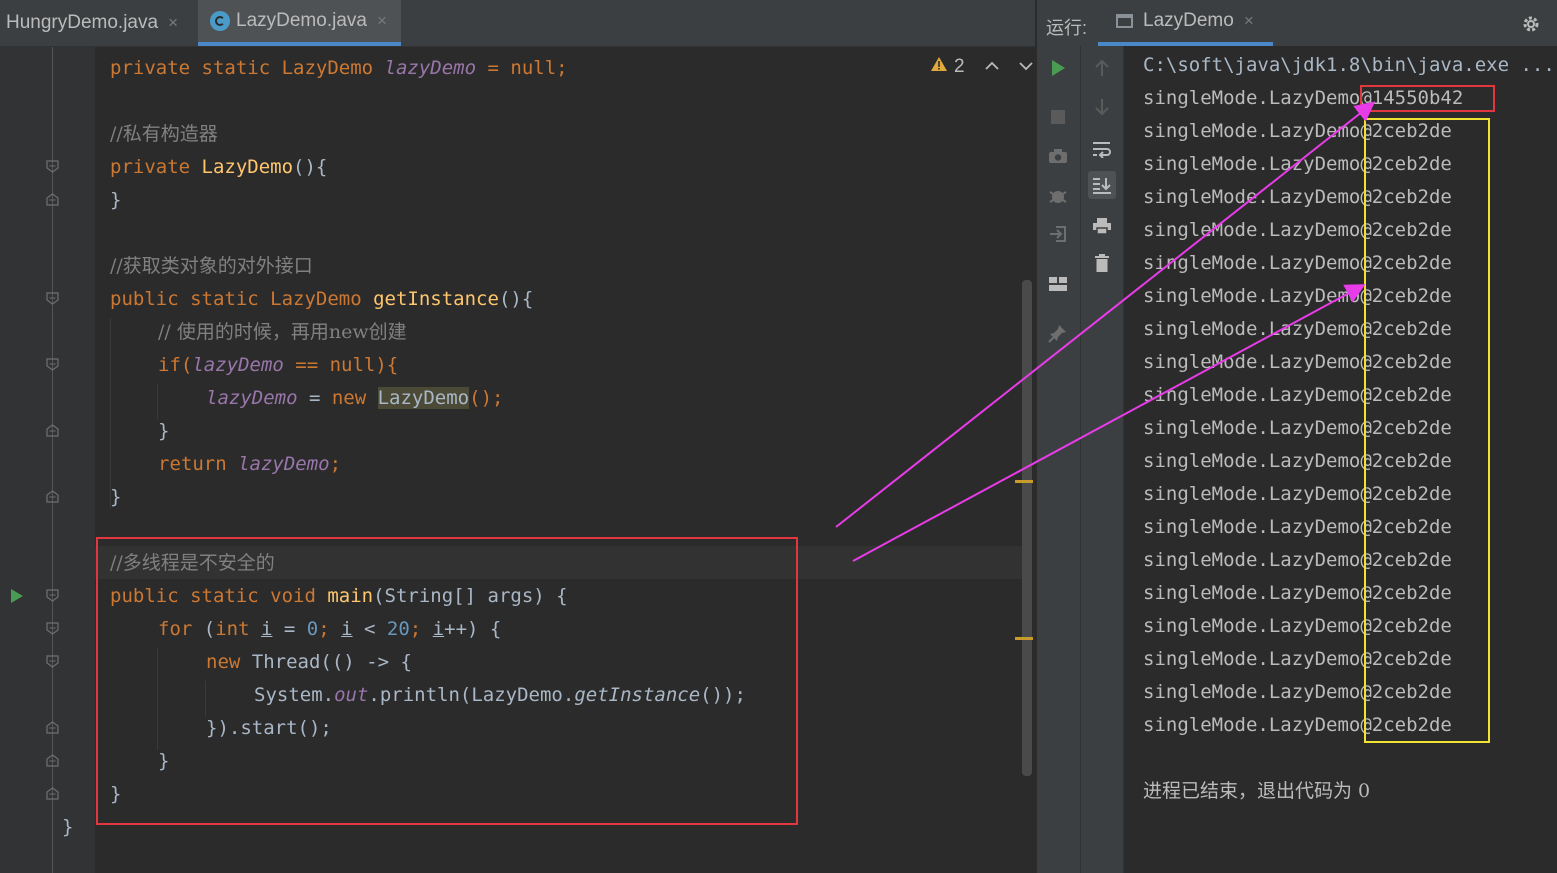 The width and height of the screenshot is (1557, 873). Describe the element at coordinates (1059, 459) in the screenshot. I see `run-toolbar-primary` at that location.